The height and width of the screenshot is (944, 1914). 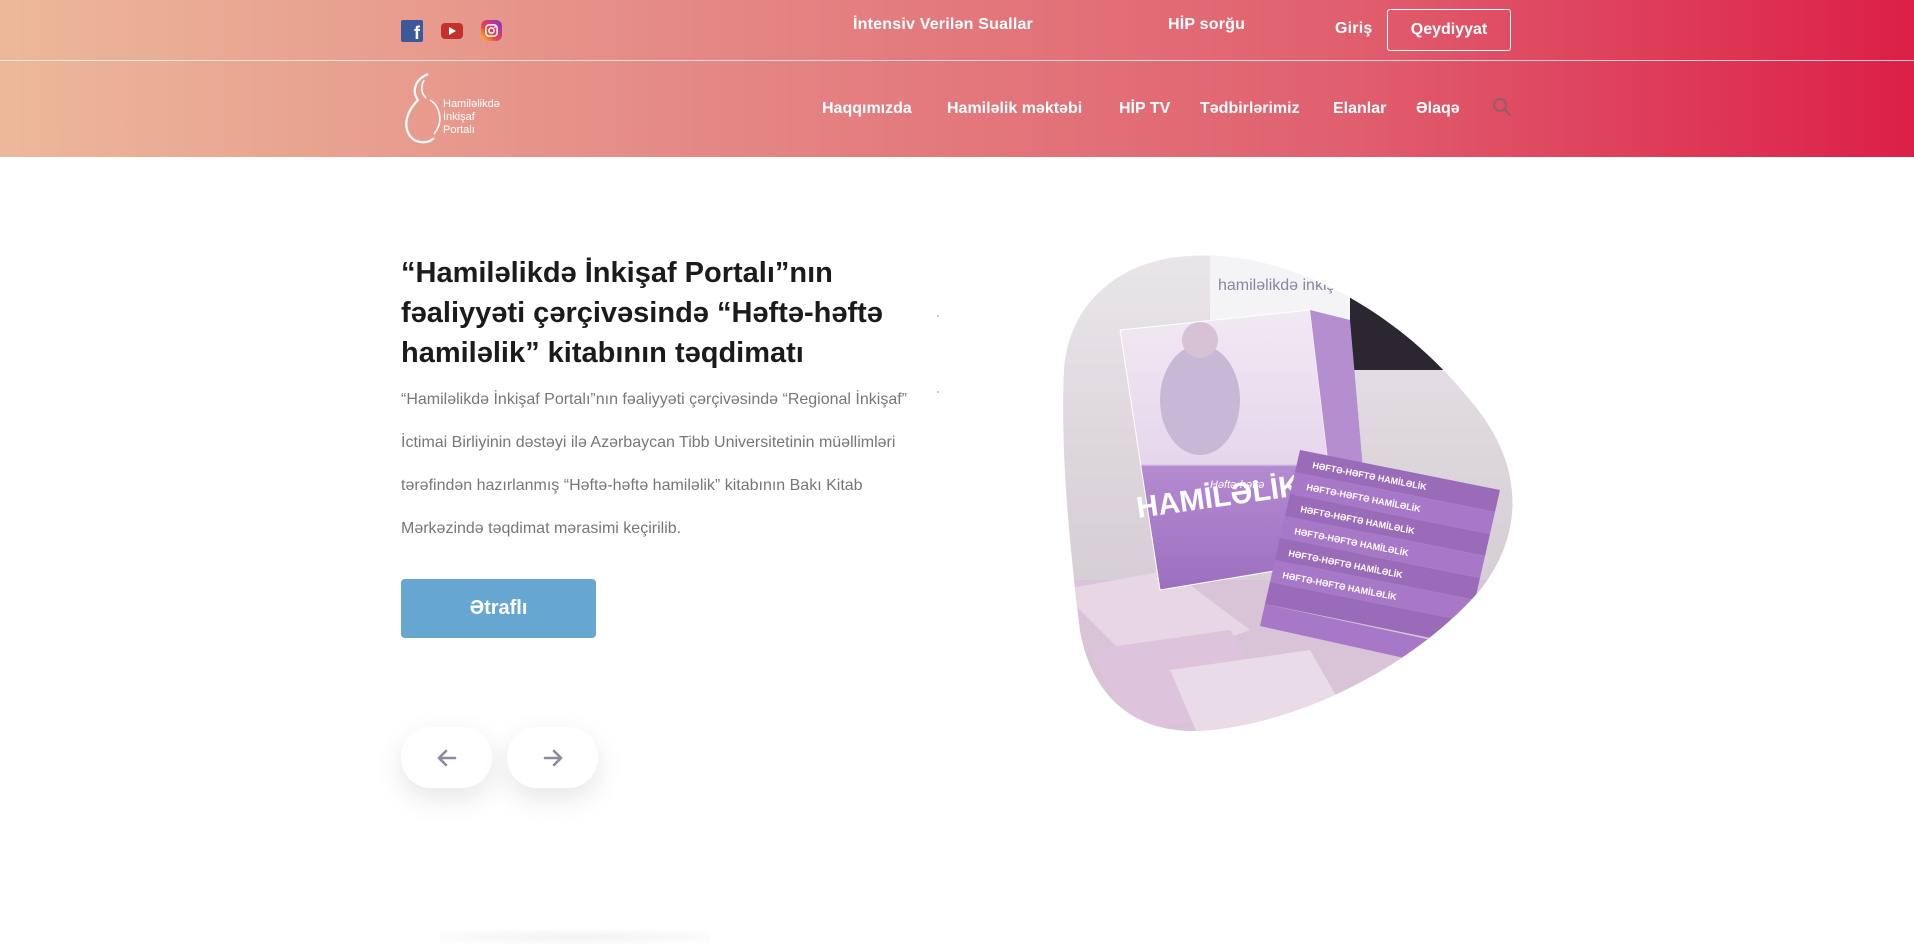 What do you see at coordinates (1449, 30) in the screenshot?
I see `register-button: Qeydiyyat` at bounding box center [1449, 30].